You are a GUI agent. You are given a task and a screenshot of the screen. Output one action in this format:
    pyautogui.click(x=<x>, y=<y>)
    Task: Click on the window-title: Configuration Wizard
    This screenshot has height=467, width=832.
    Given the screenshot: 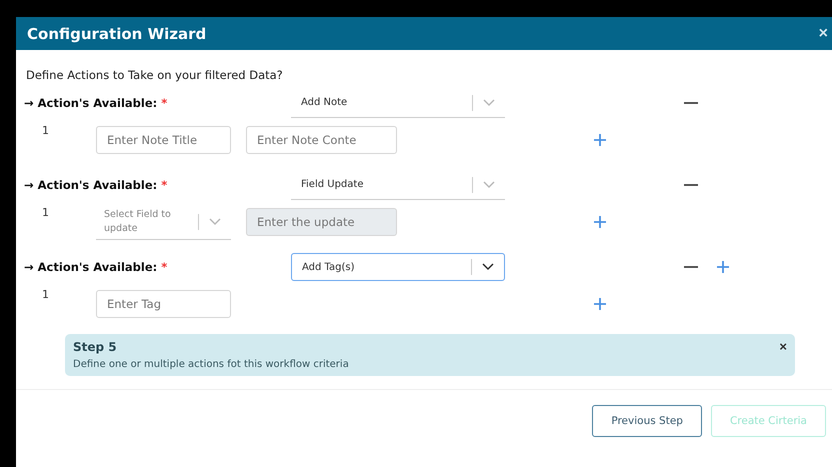 What is the action you would take?
    pyautogui.click(x=116, y=33)
    